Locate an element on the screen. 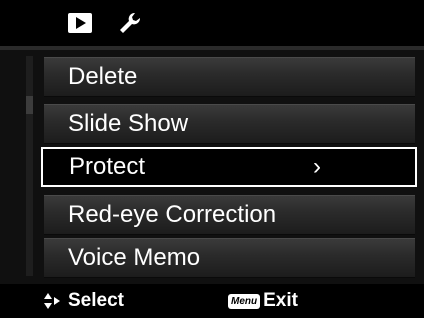 This screenshot has width=424, height=318. tab-playback is located at coordinates (80, 23).